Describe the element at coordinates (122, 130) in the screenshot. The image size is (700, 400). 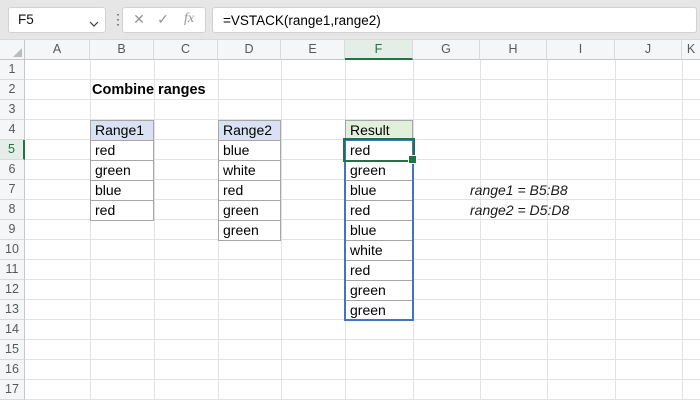
I see `range1-header-cell: Range1` at that location.